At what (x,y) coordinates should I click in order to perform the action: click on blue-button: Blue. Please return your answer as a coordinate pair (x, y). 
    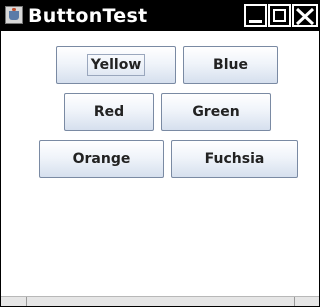
    Looking at the image, I should click on (230, 65).